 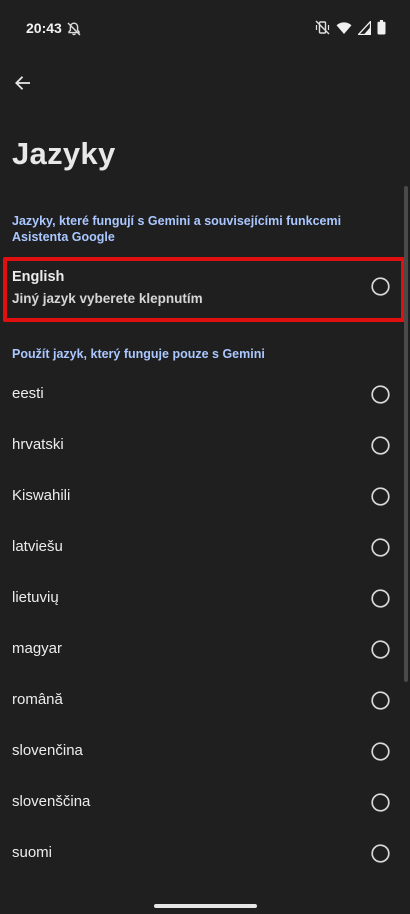 What do you see at coordinates (205, 394) in the screenshot?
I see `language-item-eesti: eesti` at bounding box center [205, 394].